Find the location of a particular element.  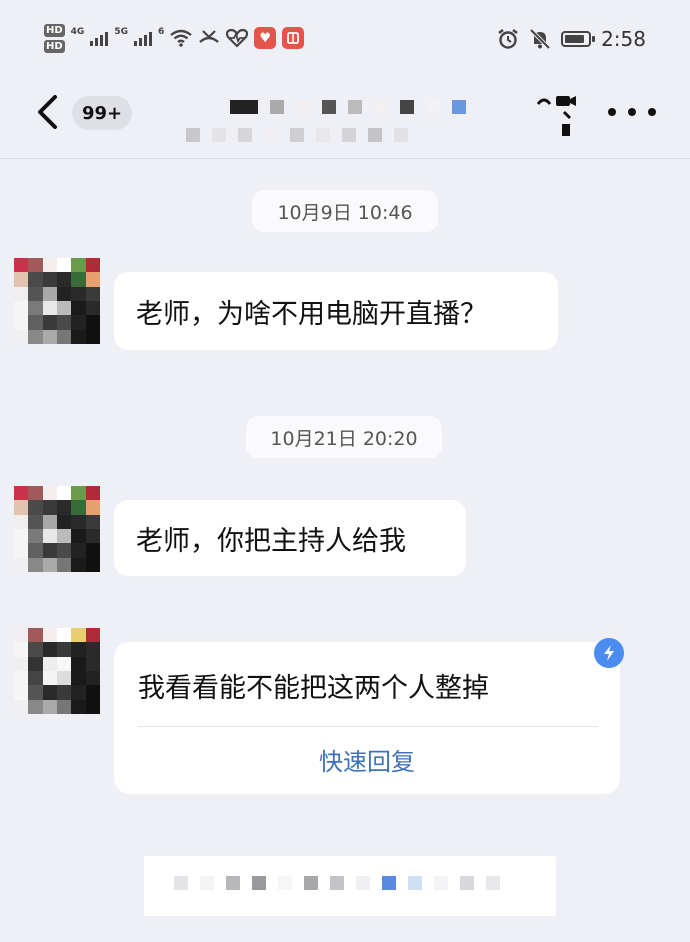

missed-call-icon is located at coordinates (209, 38).